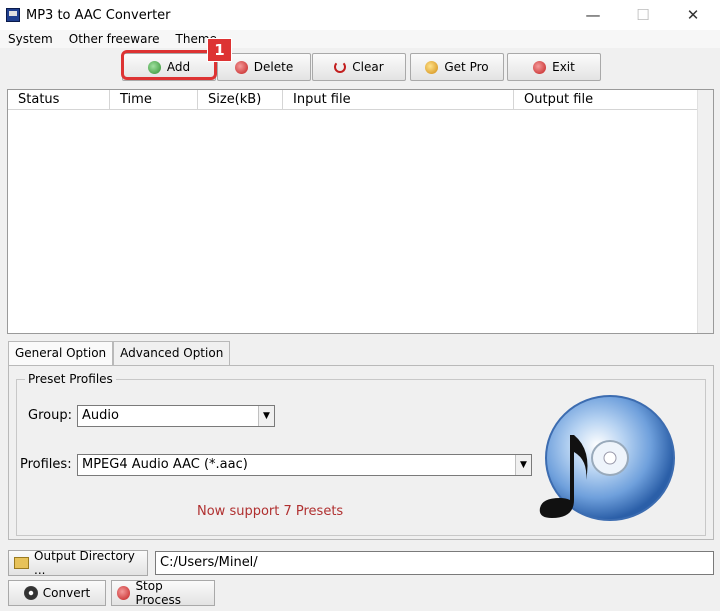 The image size is (720, 611). What do you see at coordinates (563, 67) in the screenshot?
I see `exit-button-label: Exit` at bounding box center [563, 67].